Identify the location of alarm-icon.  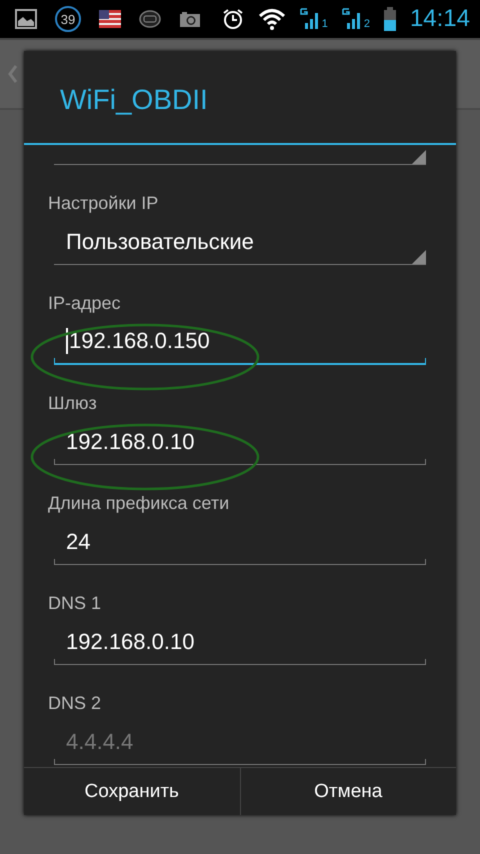
(233, 19).